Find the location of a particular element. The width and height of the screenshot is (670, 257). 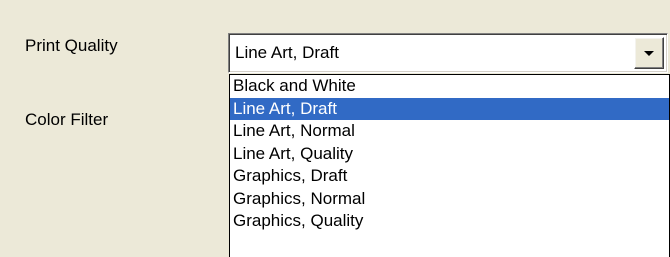

dropdown-option-graphics-quality: Graphics, Quality is located at coordinates (449, 221).